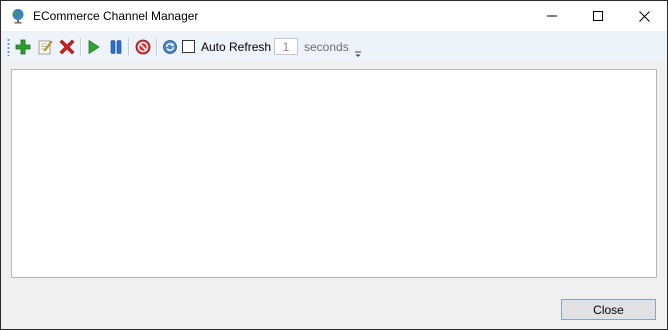  I want to click on window-title: ECommerce Channel Manager, so click(116, 16).